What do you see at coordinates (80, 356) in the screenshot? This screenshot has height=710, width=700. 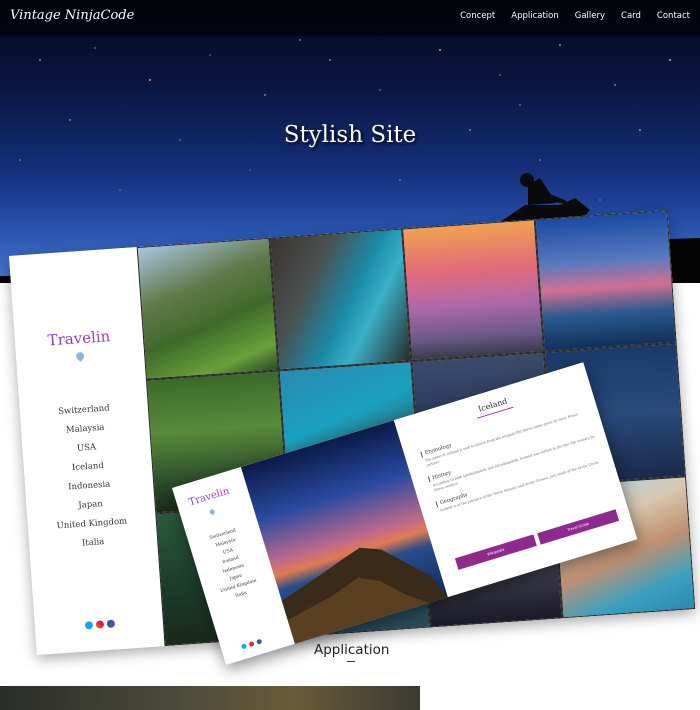 I see `location-pin-icon` at bounding box center [80, 356].